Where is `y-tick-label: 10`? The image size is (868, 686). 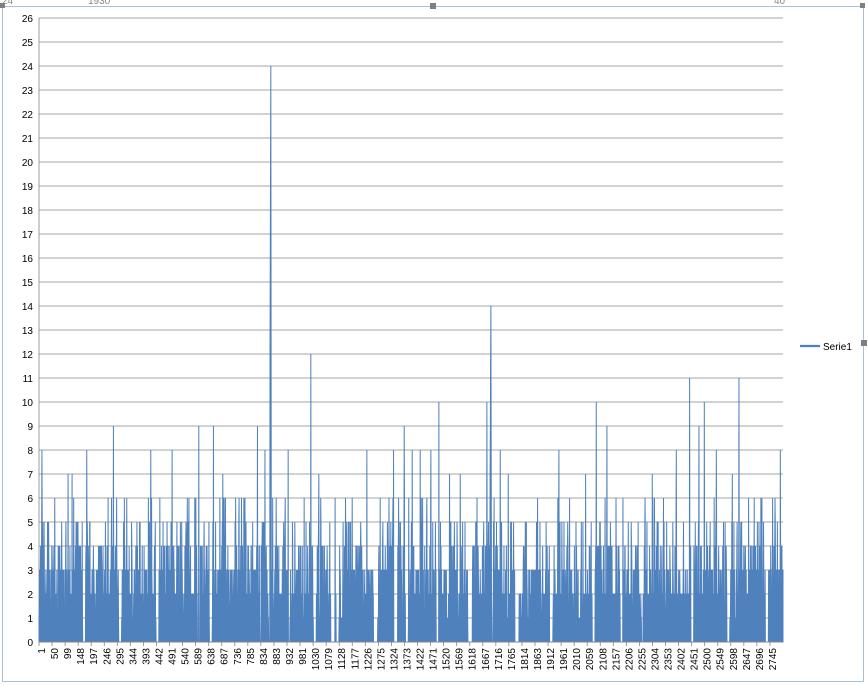
y-tick-label: 10 is located at coordinates (28, 403).